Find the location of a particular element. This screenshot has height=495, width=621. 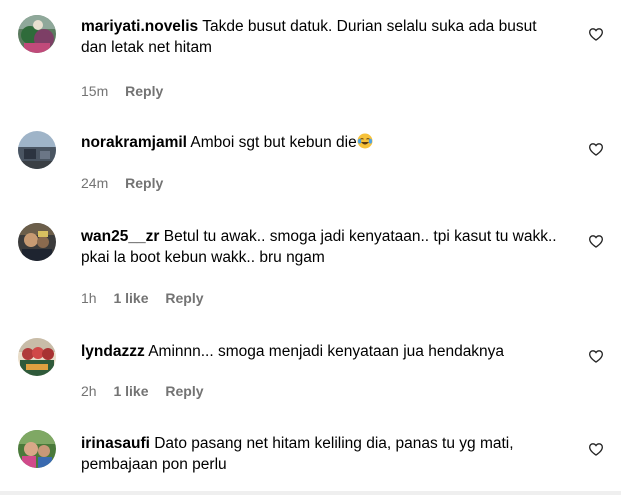

comment-username: lyndazzz is located at coordinates (113, 351).